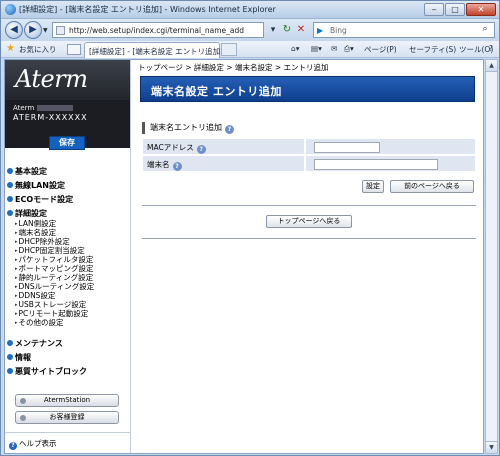 This screenshot has height=456, width=500. Describe the element at coordinates (10, 9) in the screenshot. I see `ie-logo-icon` at that location.